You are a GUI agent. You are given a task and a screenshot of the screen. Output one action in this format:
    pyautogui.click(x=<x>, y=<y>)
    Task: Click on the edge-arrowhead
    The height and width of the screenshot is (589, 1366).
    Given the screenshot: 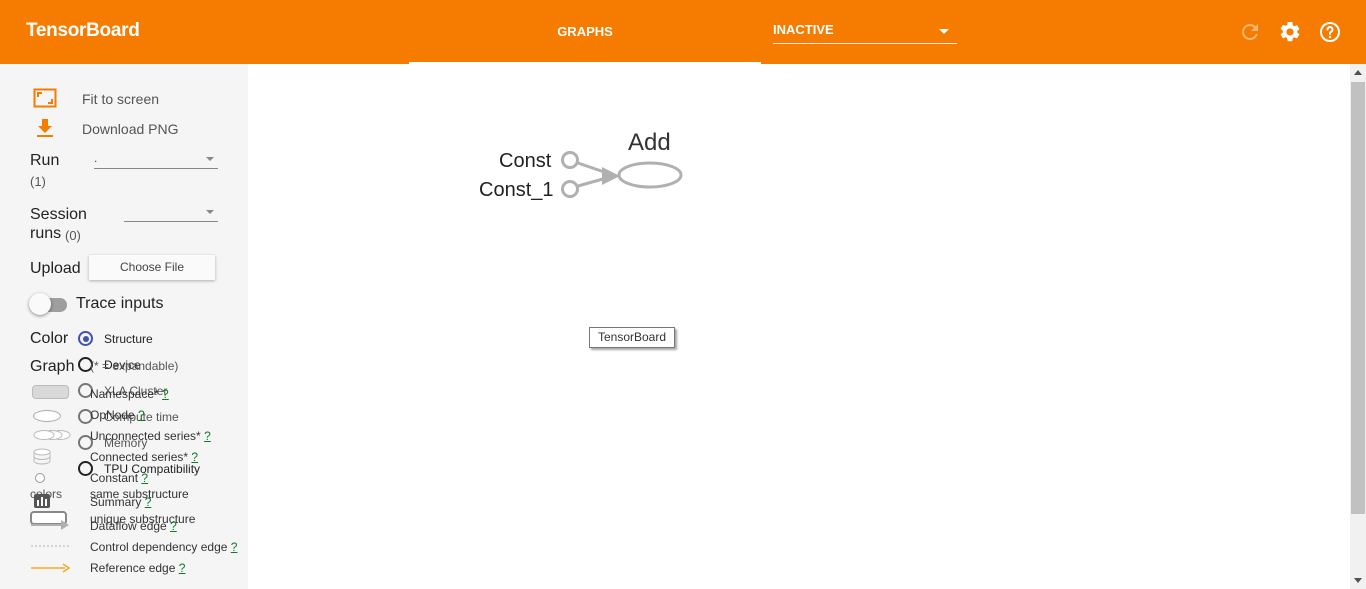 What is the action you would take?
    pyautogui.click(x=611, y=176)
    